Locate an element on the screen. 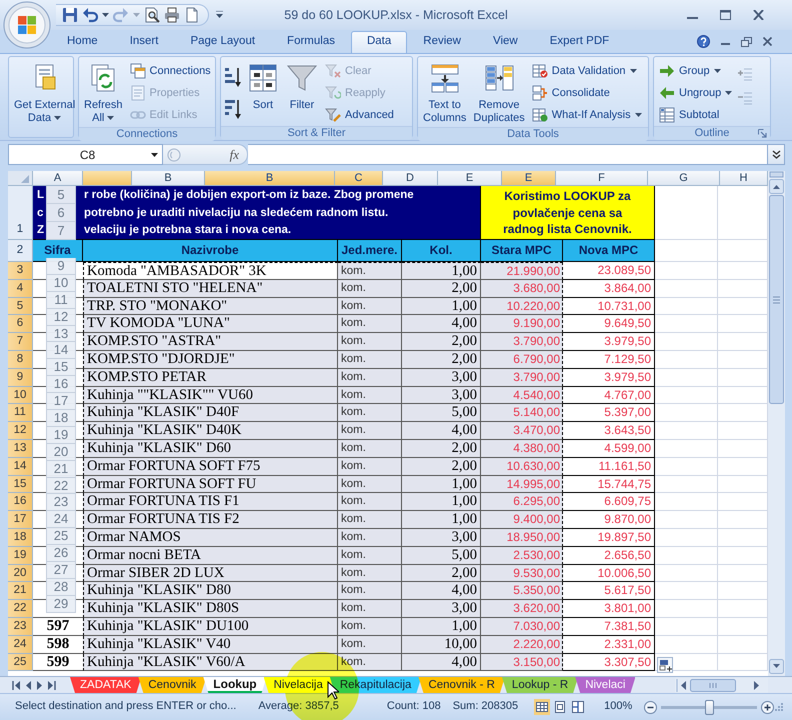 Image resolution: width=792 pixels, height=720 pixels. row-header: 8 is located at coordinates (20, 359).